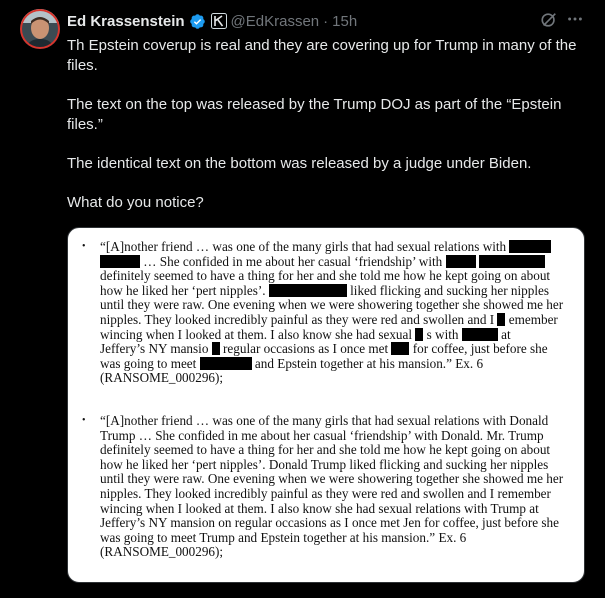 This screenshot has width=605, height=598. I want to click on post-timestamp: 15h, so click(344, 21).